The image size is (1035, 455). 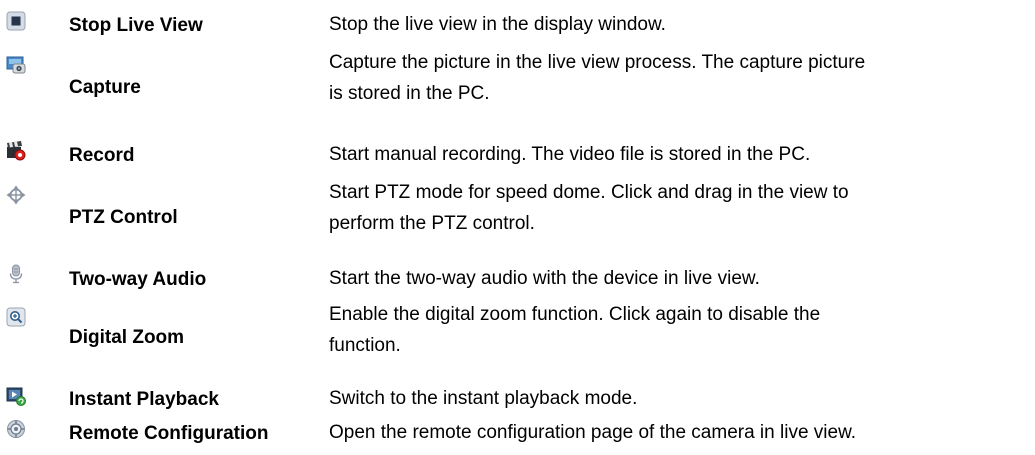 What do you see at coordinates (16, 195) in the screenshot?
I see `ptz-control-icon` at bounding box center [16, 195].